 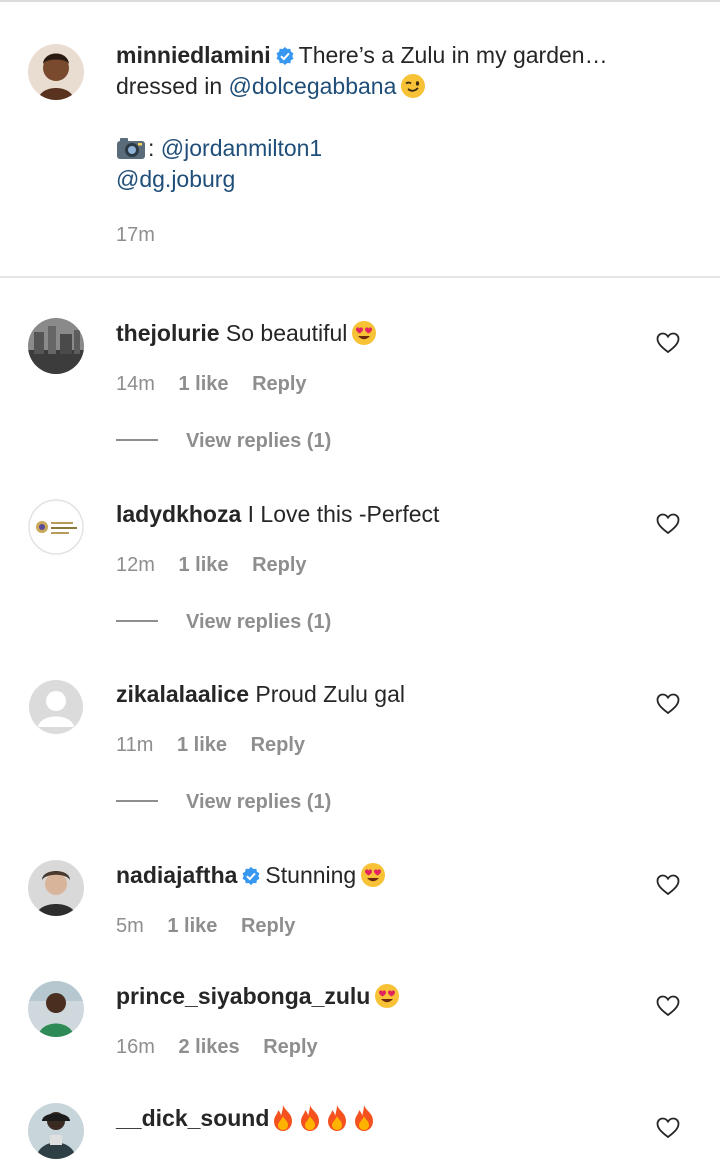 What do you see at coordinates (323, 1118) in the screenshot?
I see `fire-emojis` at bounding box center [323, 1118].